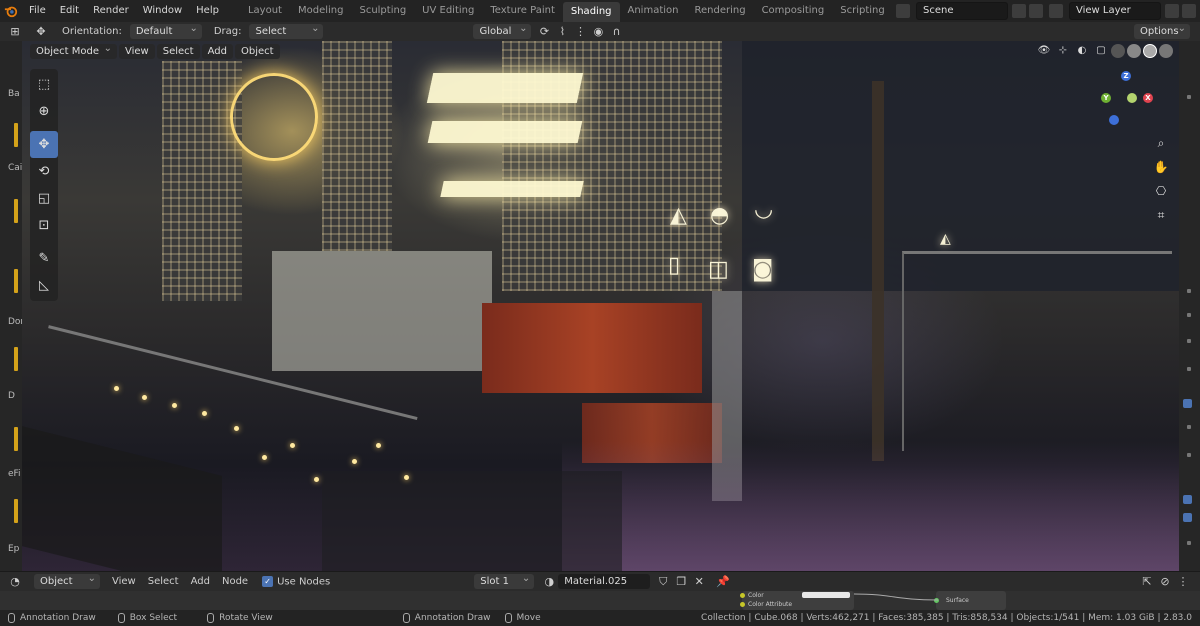 The image size is (1200, 626). Describe the element at coordinates (296, 581) in the screenshot. I see `use-nodes-toggle: ✓ Use Nodes` at that location.